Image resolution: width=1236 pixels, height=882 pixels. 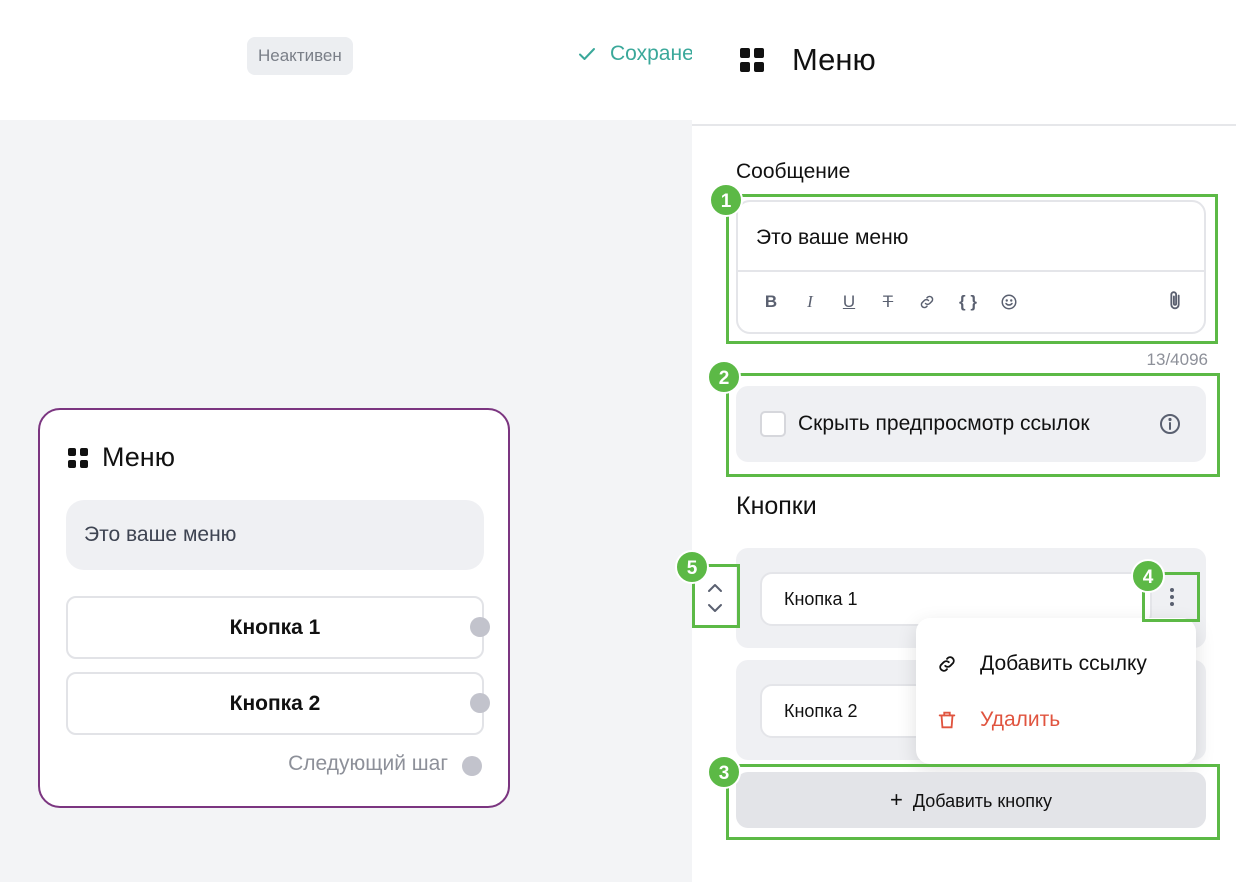 I want to click on top-bar: Неактивен Сохране, so click(x=347, y=60).